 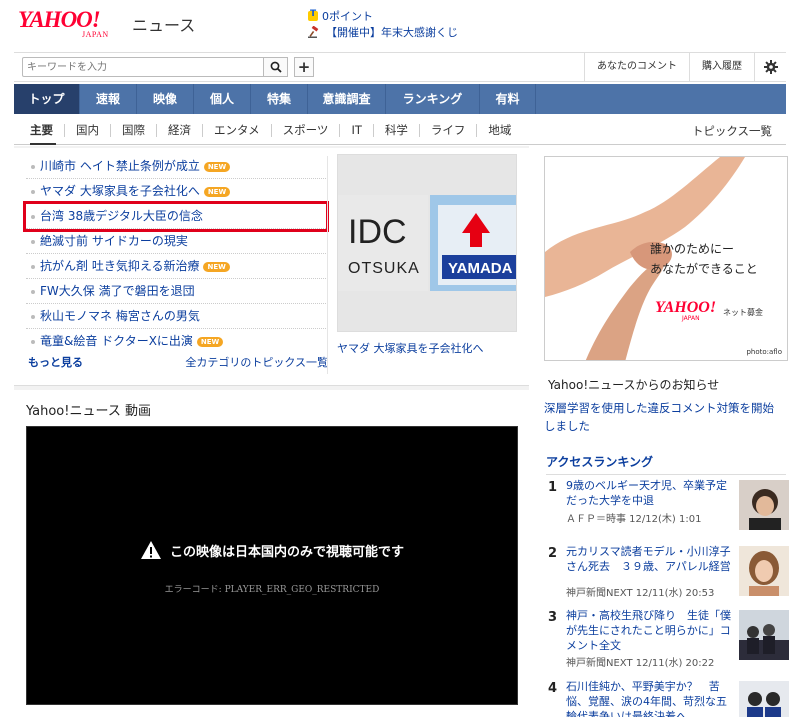 I want to click on category-tab-entertainment: エンタメ, so click(x=236, y=130).